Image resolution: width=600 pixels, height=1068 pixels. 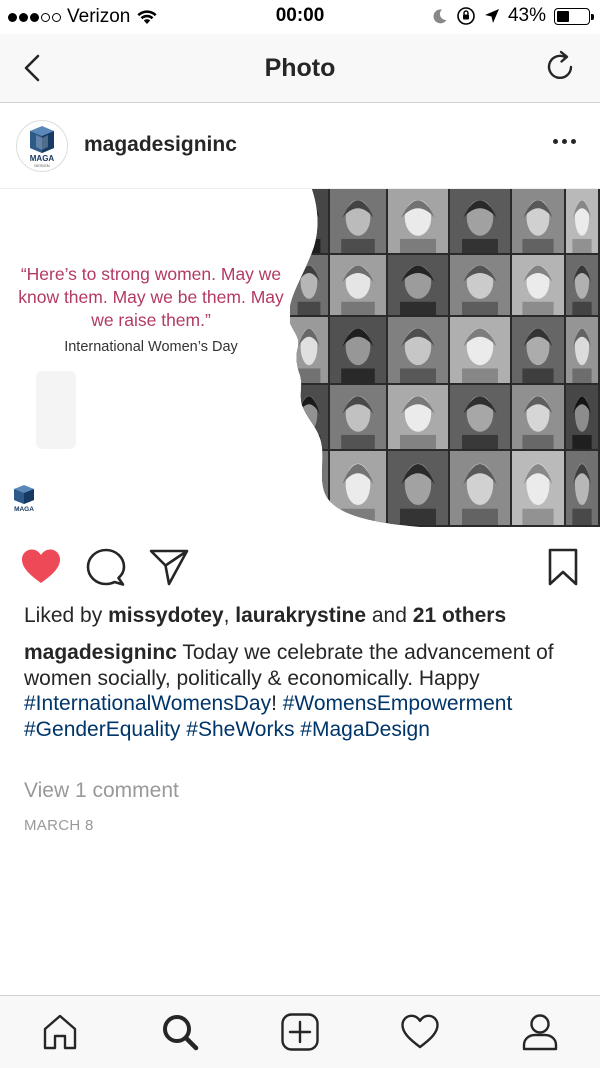 I want to click on home-icon, so click(x=60, y=1032).